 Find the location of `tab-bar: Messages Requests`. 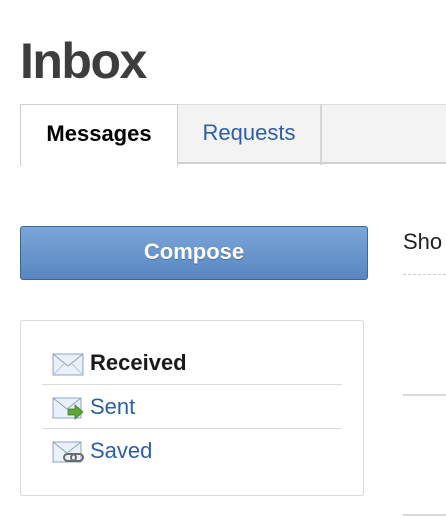

tab-bar: Messages Requests is located at coordinates (233, 135).